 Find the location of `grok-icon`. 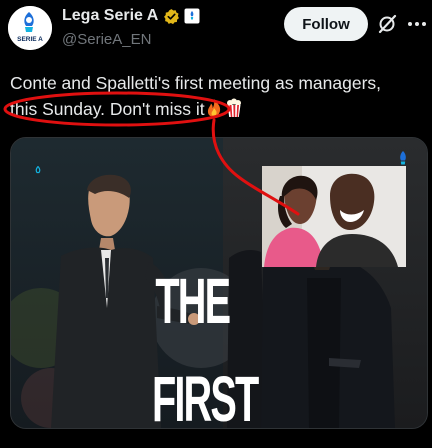

grok-icon is located at coordinates (387, 24).